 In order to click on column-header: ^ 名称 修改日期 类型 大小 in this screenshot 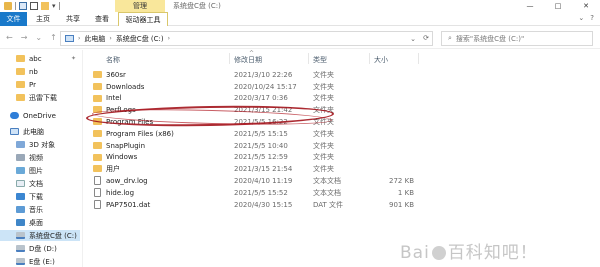, I will do `click(299, 58)`.